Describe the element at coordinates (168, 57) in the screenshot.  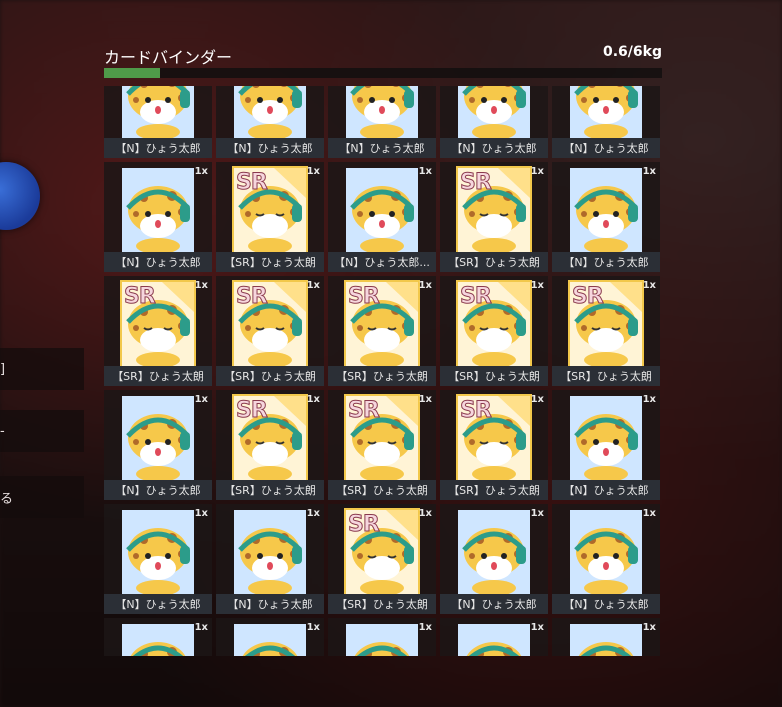
I see `panel-title: カードバインダー` at that location.